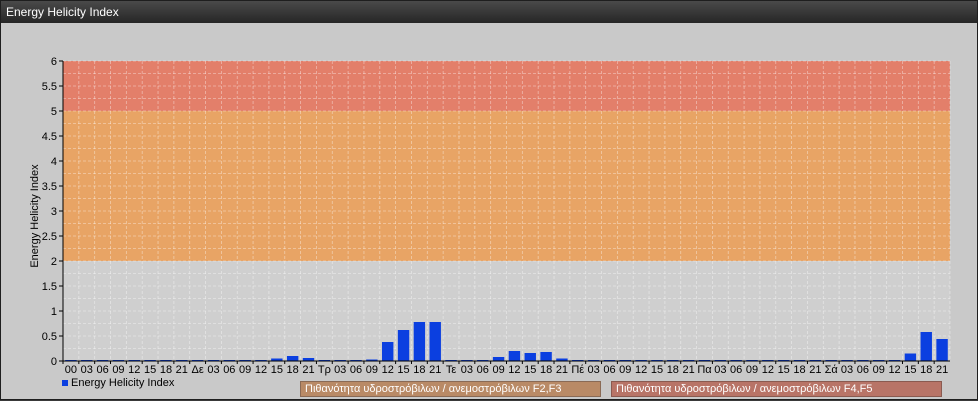 The height and width of the screenshot is (401, 978). I want to click on y-tick-label: 1.5, so click(49, 287).